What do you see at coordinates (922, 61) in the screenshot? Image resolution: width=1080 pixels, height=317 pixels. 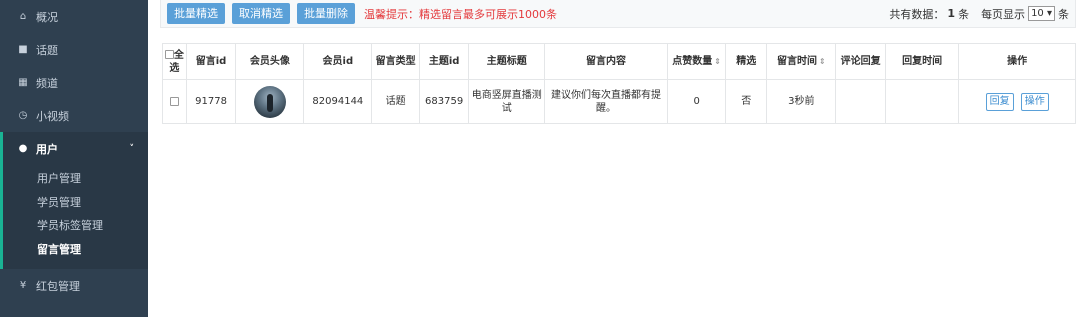 I see `header-reply-time: 回复时间` at bounding box center [922, 61].